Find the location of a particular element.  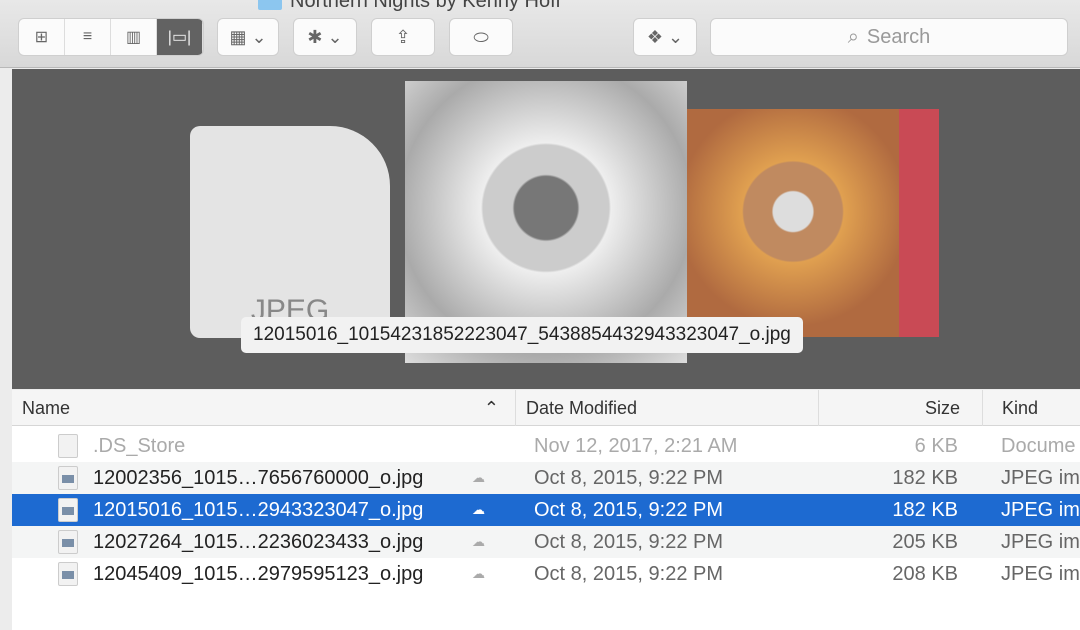

column-date-header: Date Modified is located at coordinates (666, 408).